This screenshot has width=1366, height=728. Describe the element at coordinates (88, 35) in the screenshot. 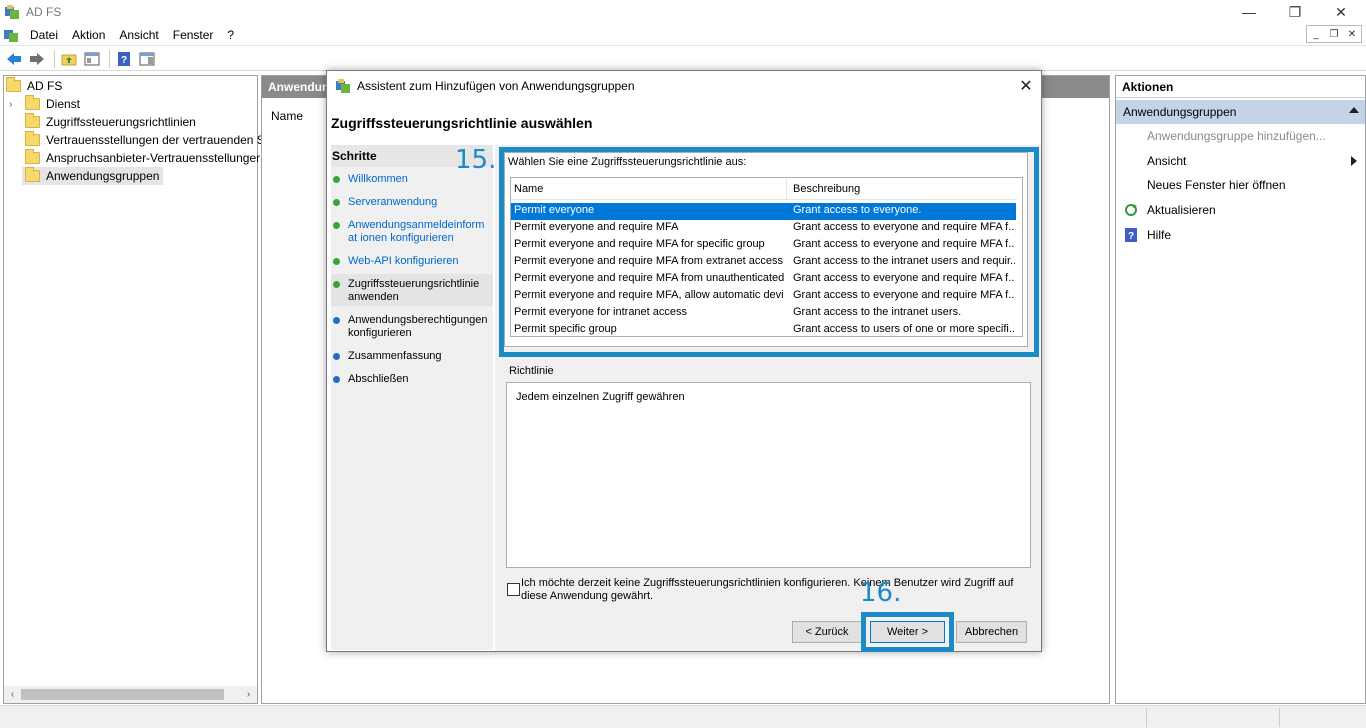

I see `menu-aktion: Aktion` at that location.